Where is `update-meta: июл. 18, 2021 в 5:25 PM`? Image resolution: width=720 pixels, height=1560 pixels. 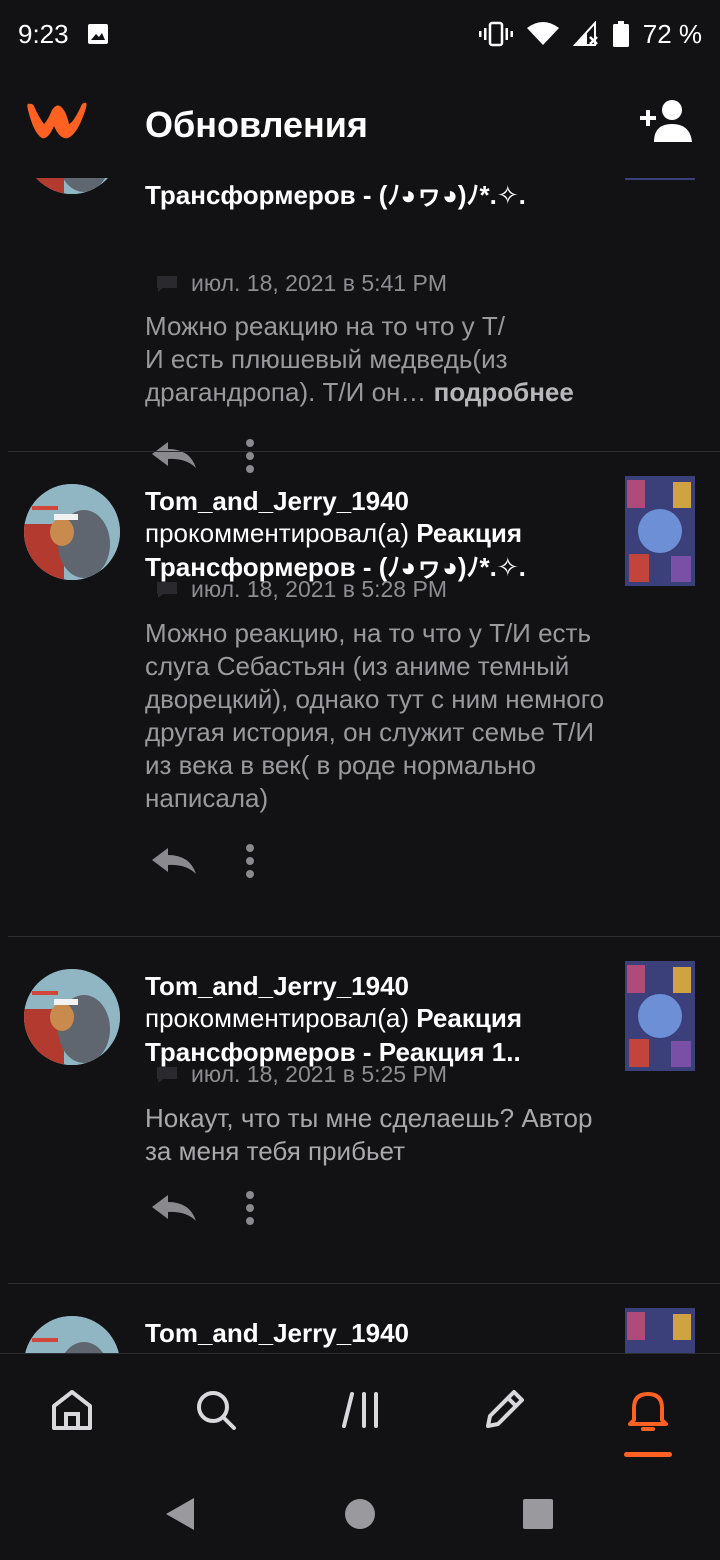
update-meta: июл. 18, 2021 в 5:25 PM is located at coordinates (301, 1074).